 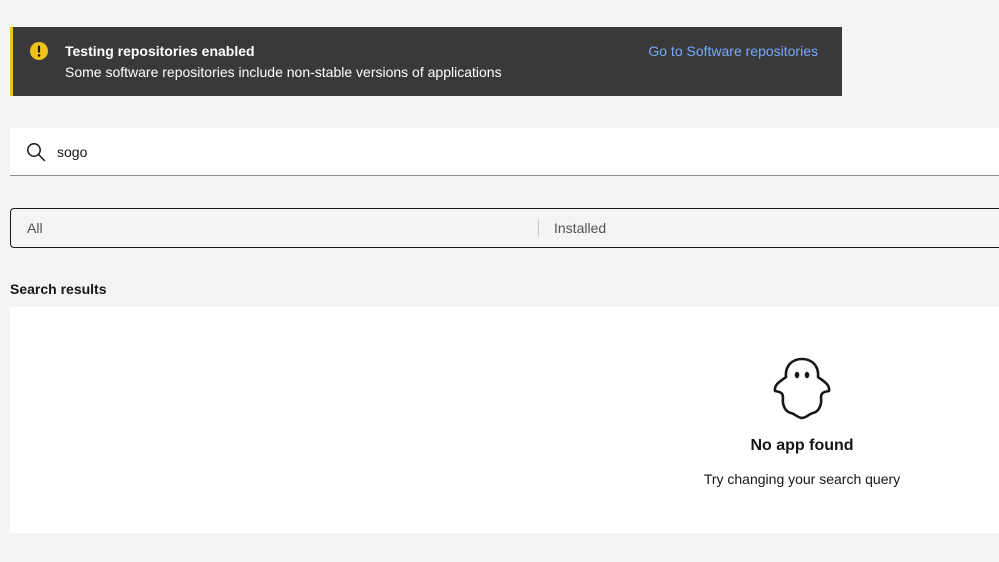 I want to click on no-app-found-subtitle: Try changing your search query, so click(x=802, y=479).